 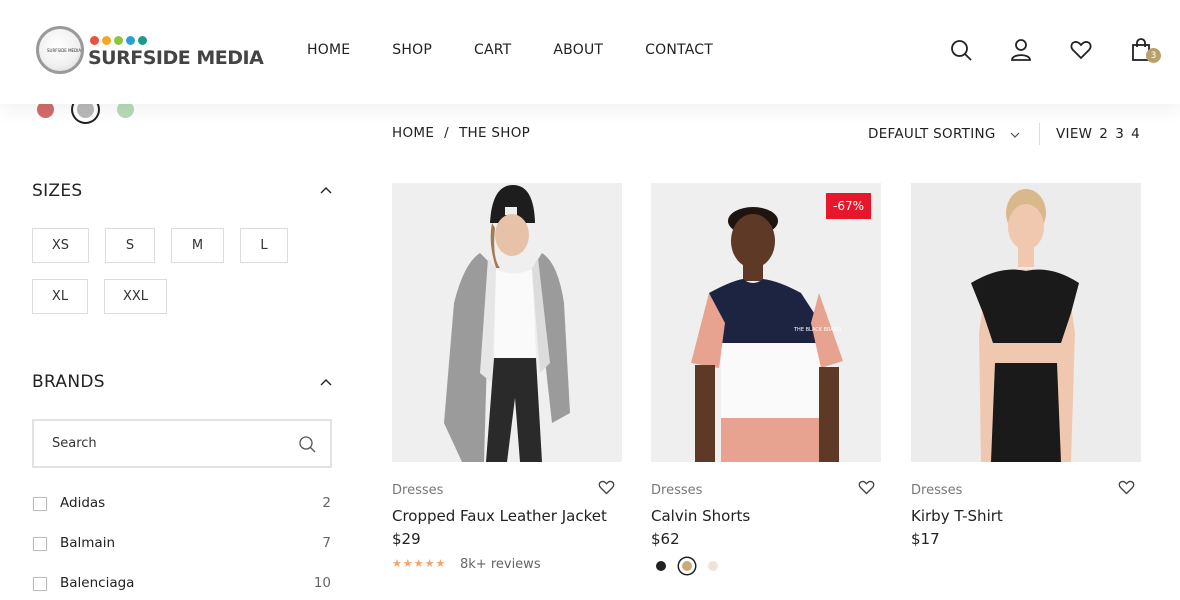 What do you see at coordinates (406, 539) in the screenshot?
I see `product-price: $29` at bounding box center [406, 539].